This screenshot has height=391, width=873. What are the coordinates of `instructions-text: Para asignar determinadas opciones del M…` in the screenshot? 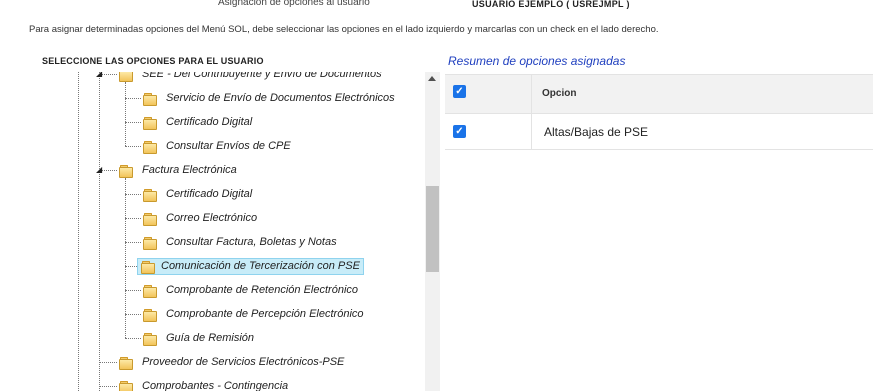 It's located at (344, 29).